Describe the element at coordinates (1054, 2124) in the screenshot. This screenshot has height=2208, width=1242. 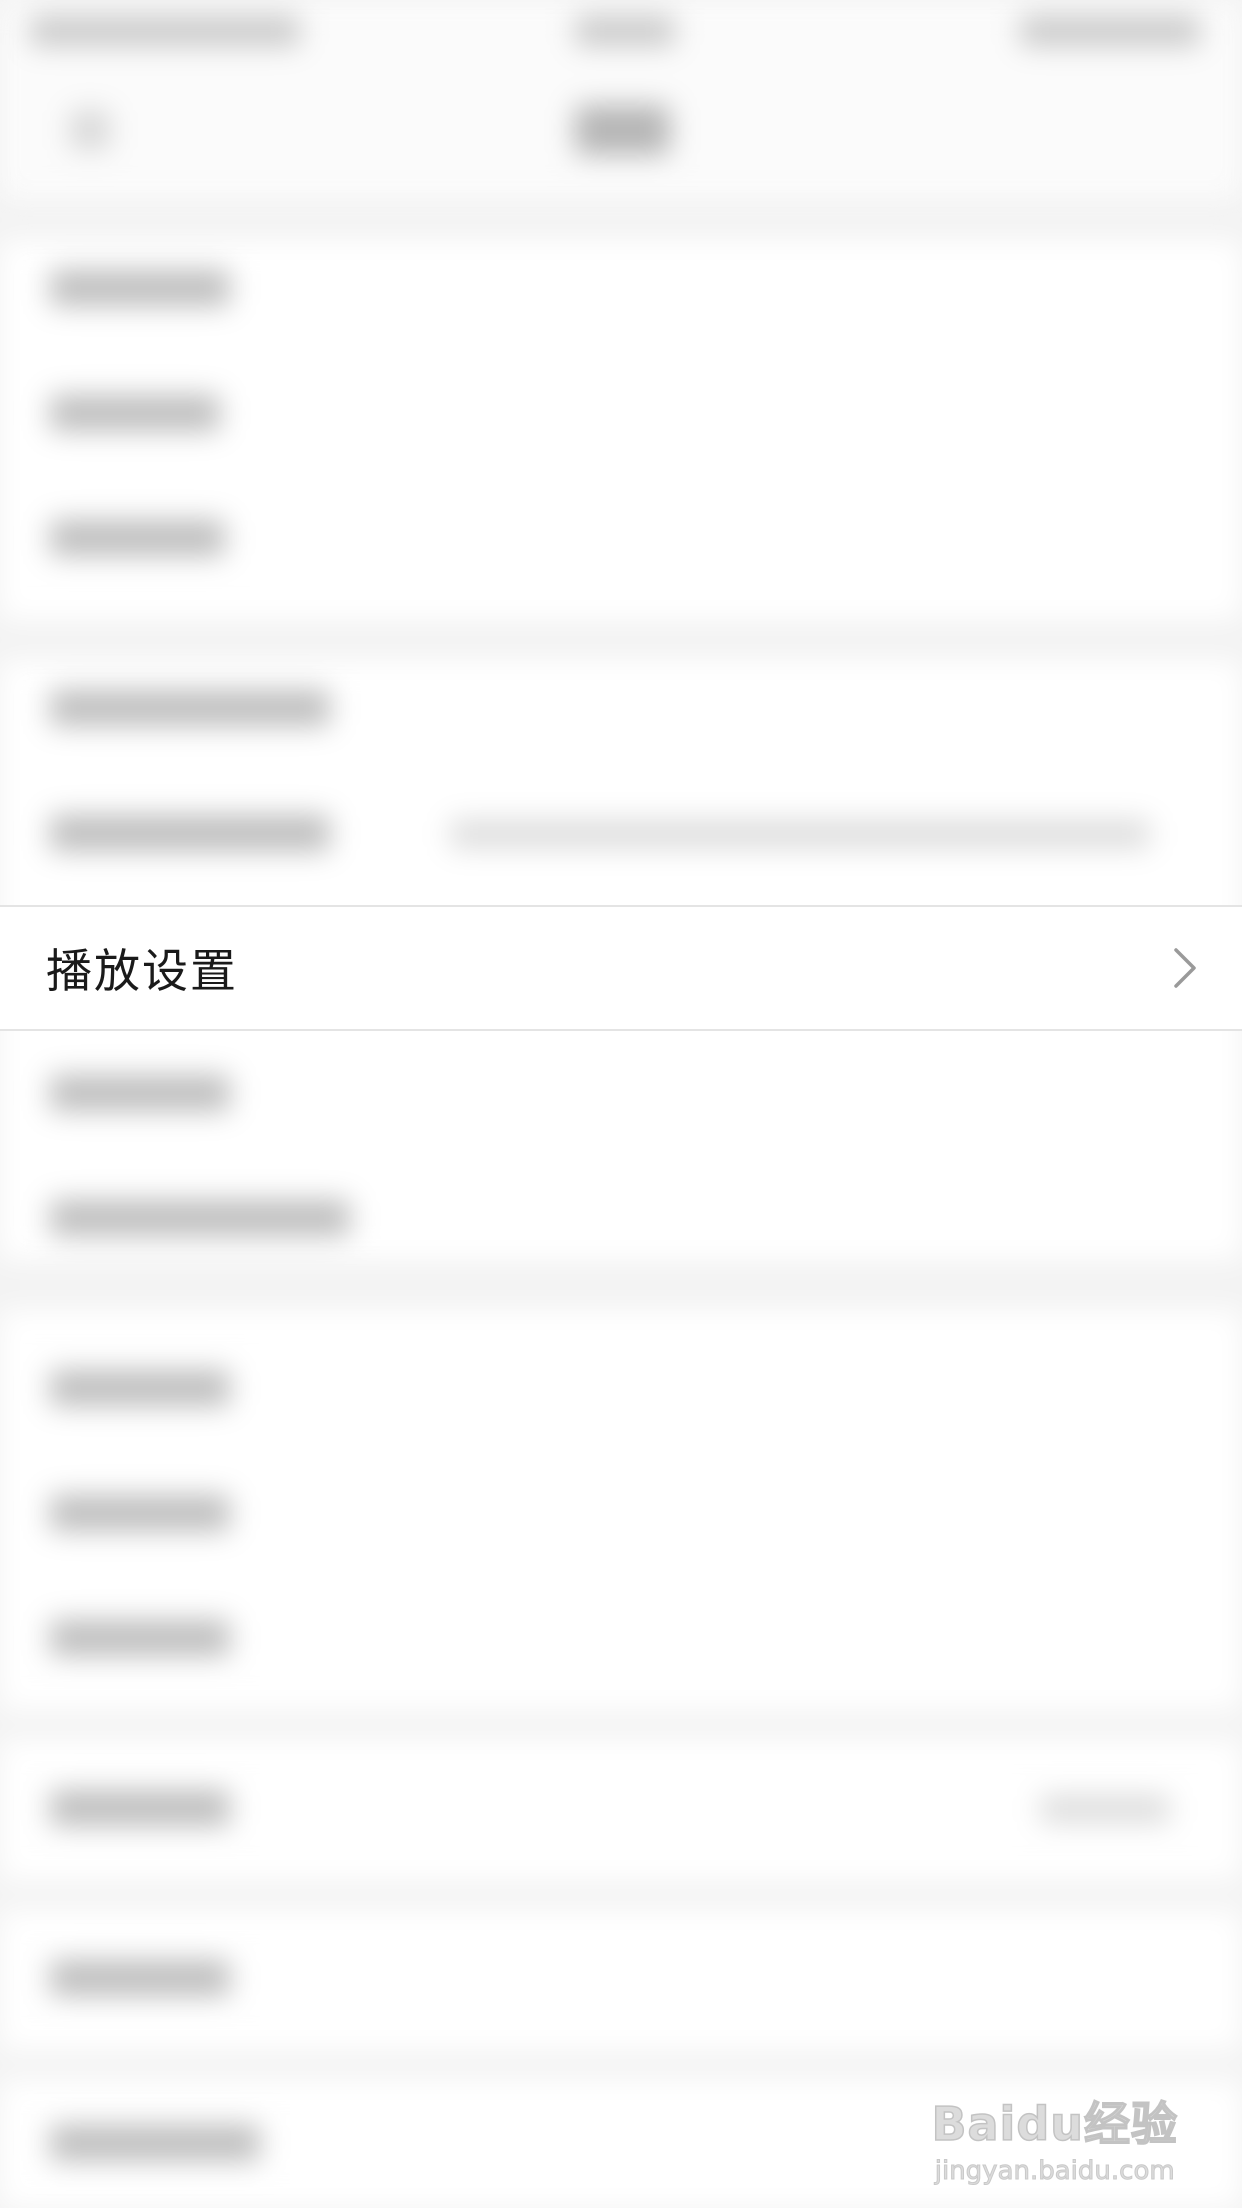
I see `watermark-logo: Baidu经验` at that location.